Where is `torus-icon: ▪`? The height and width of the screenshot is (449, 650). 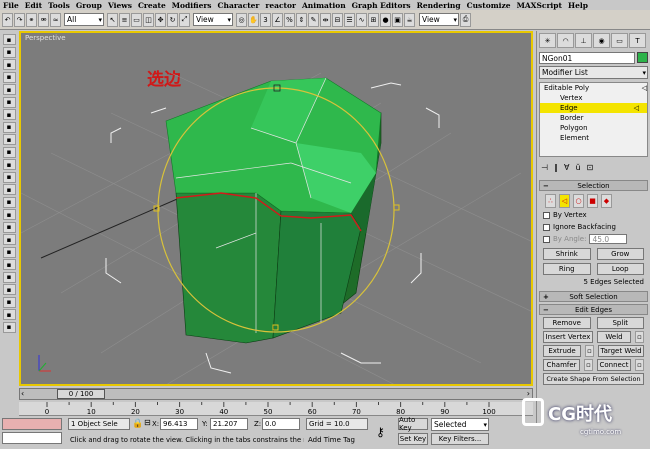 torus-icon: ▪ is located at coordinates (9, 127).